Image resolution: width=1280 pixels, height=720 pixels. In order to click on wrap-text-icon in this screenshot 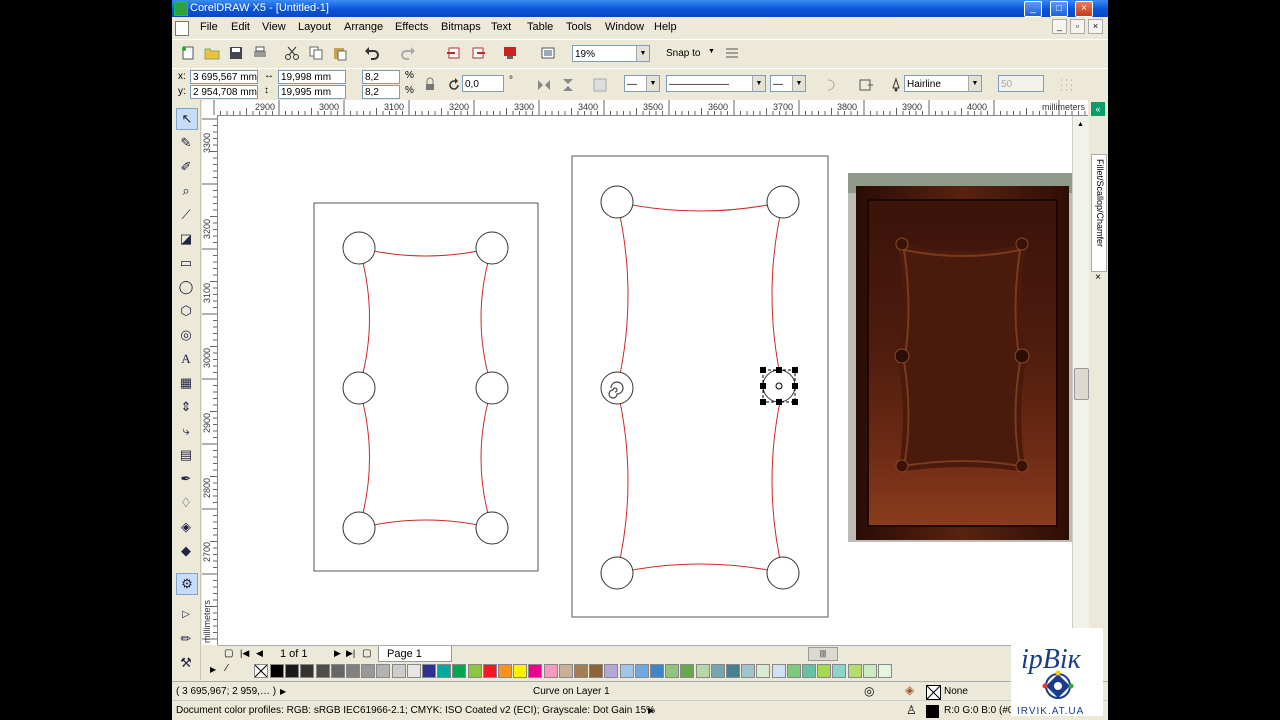, I will do `click(866, 85)`.